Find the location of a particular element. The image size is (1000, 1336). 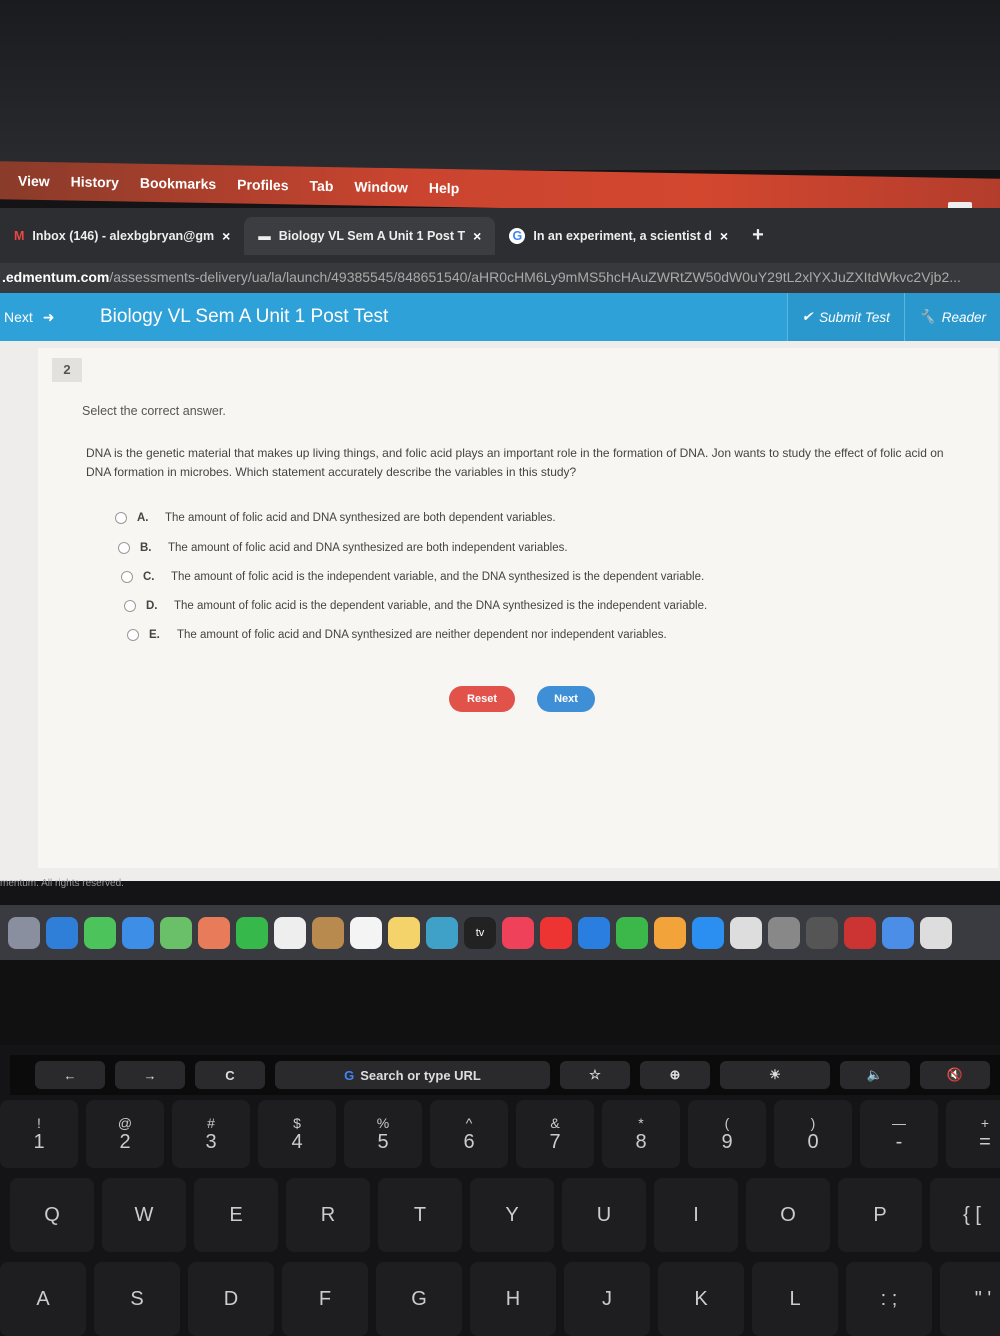

launchpad-icon is located at coordinates (24, 932).